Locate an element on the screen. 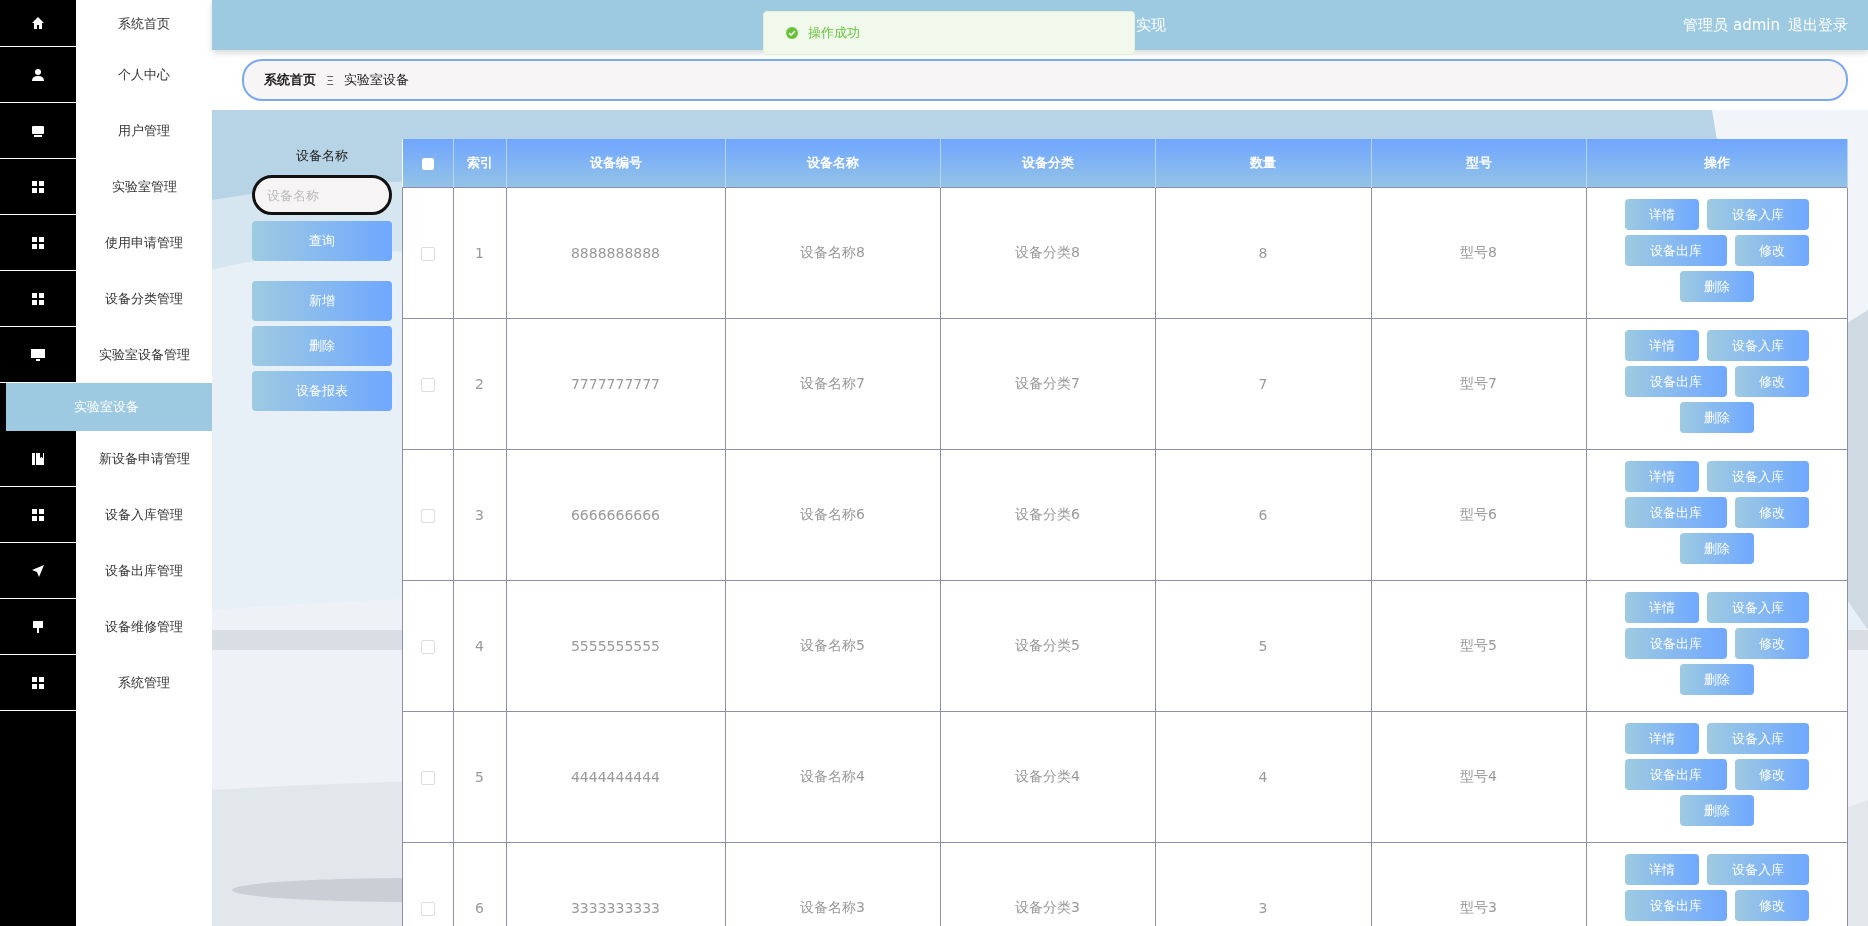 This screenshot has width=1868, height=926. category-cell: 设备分类6 is located at coordinates (1047, 515).